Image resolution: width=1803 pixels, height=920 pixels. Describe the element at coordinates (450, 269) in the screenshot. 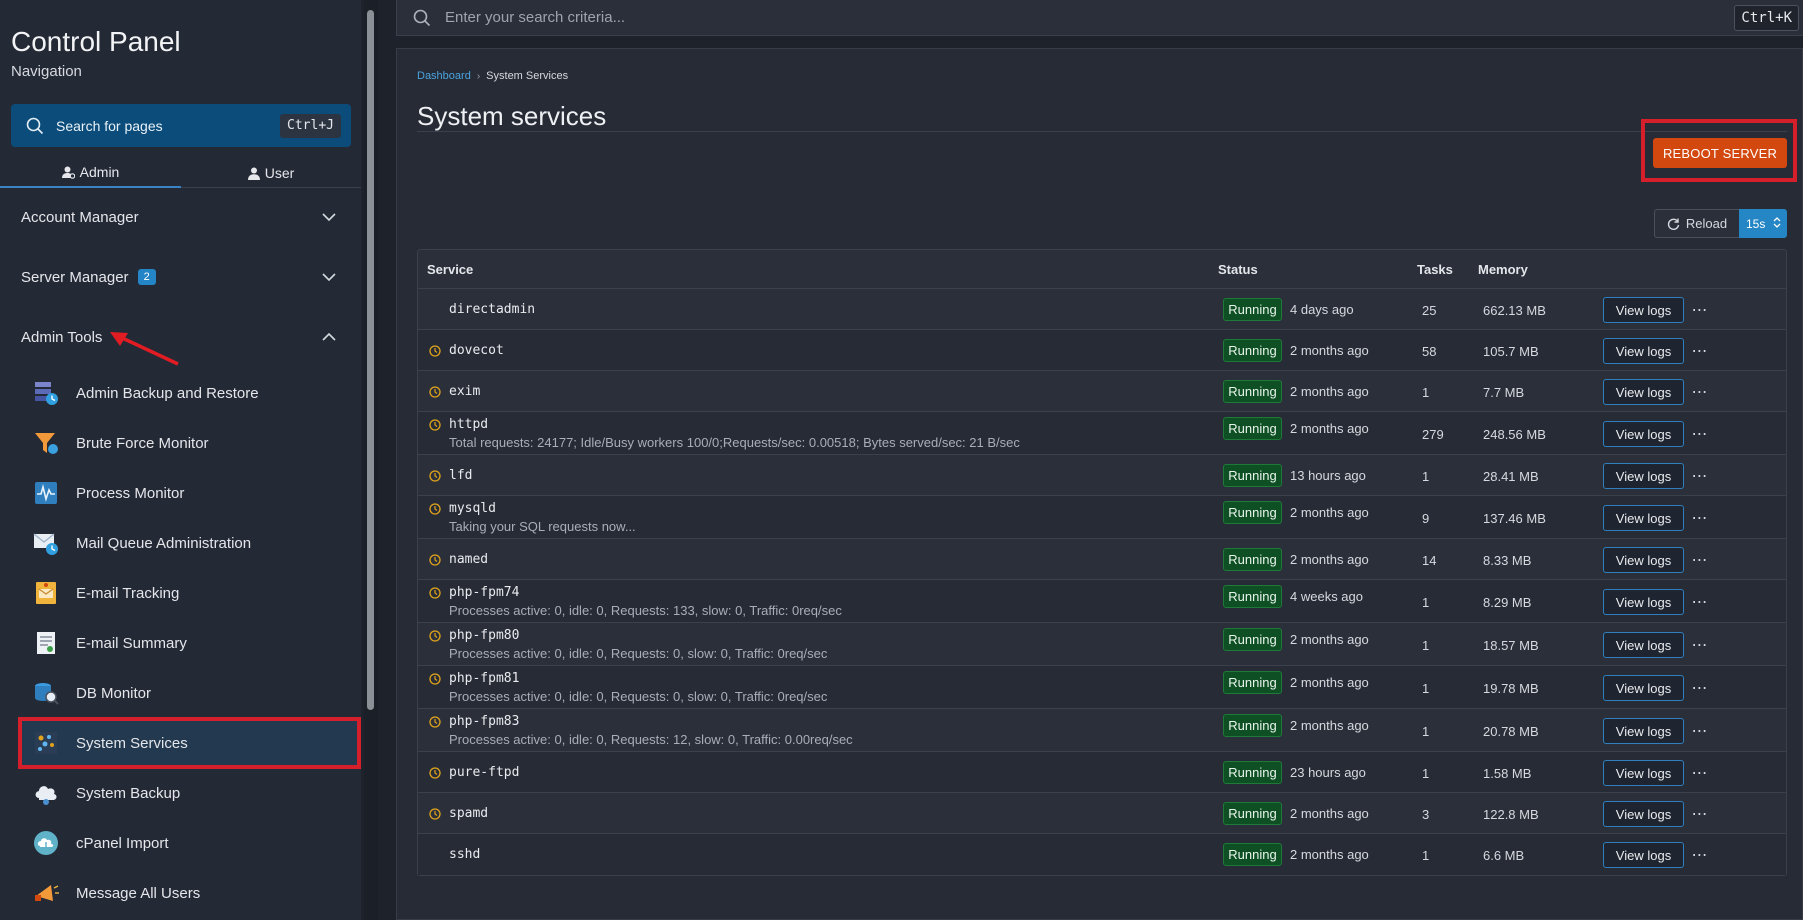

I see `column-header-service: Service` at that location.